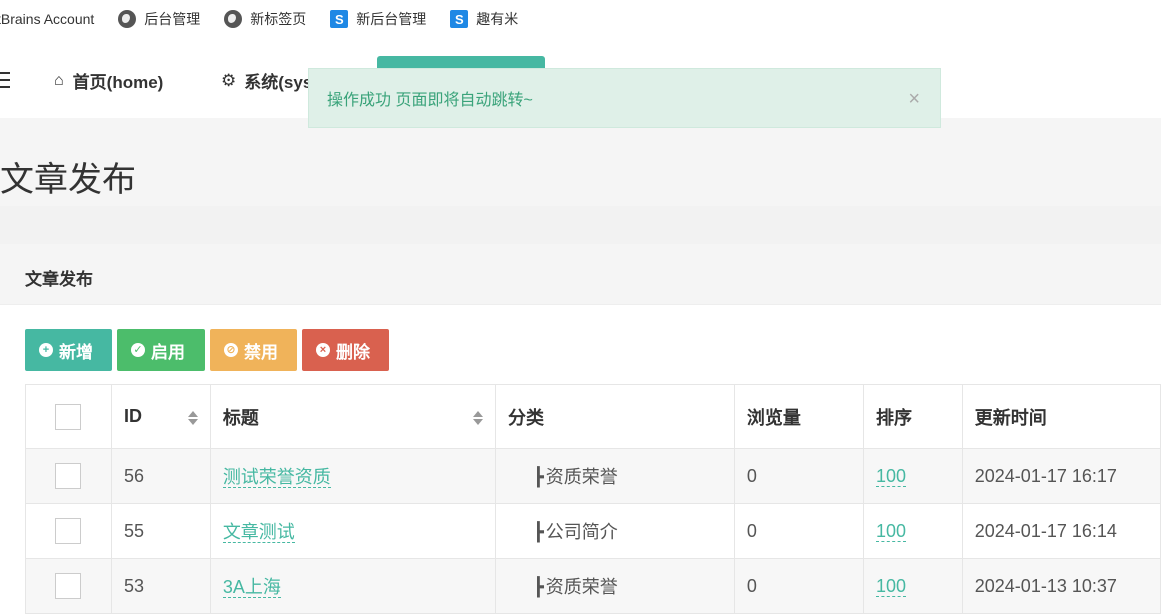  I want to click on delete-button-label: 删除, so click(353, 352).